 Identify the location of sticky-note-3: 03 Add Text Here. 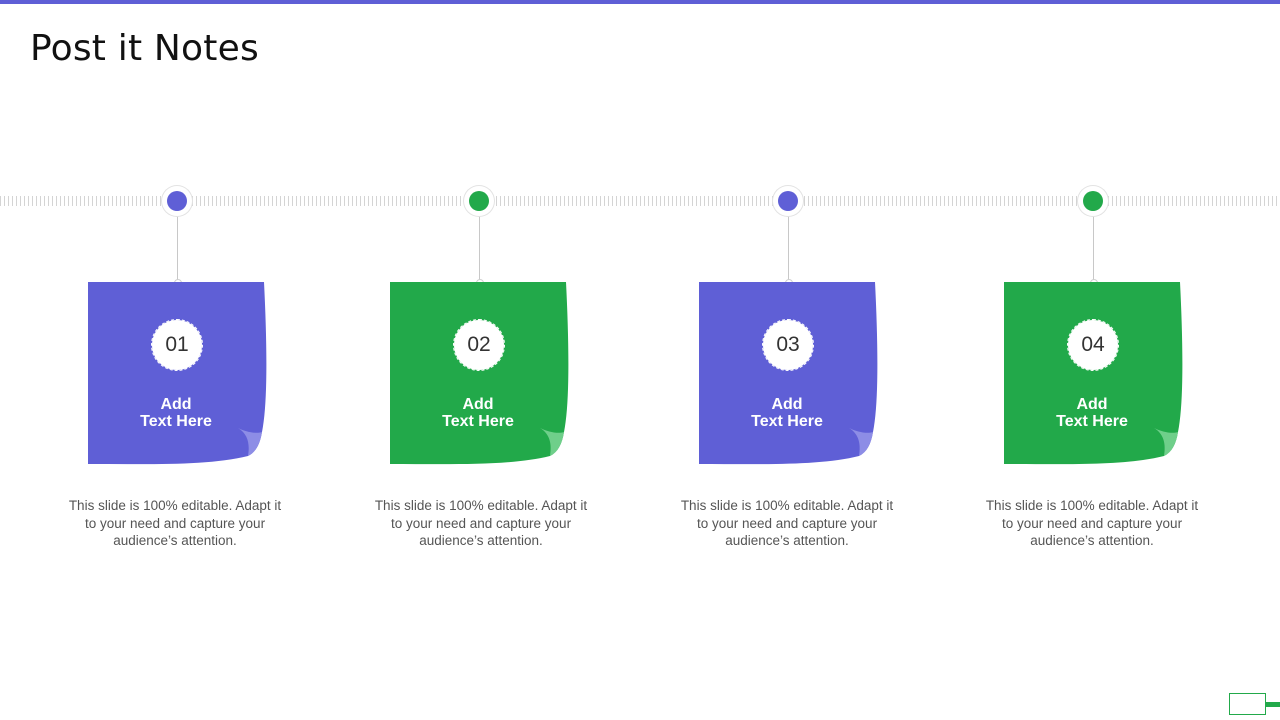
(789, 375).